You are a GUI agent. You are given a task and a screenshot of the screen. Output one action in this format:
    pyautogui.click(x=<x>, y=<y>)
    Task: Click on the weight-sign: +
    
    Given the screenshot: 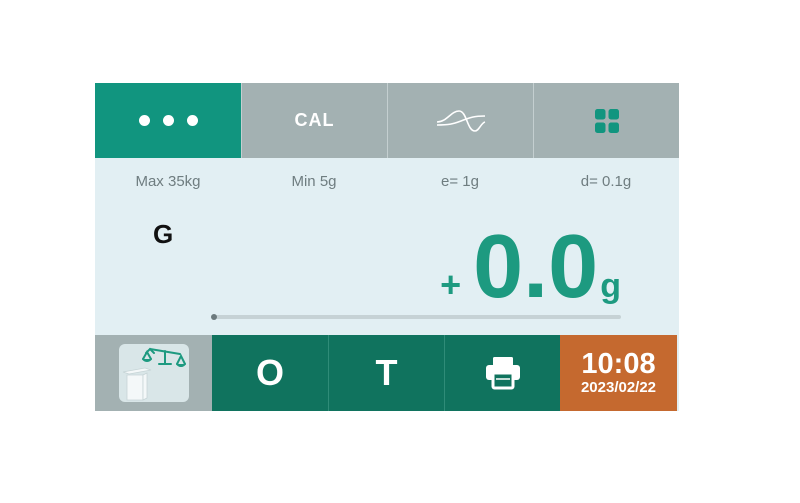 What is the action you would take?
    pyautogui.click(x=451, y=284)
    